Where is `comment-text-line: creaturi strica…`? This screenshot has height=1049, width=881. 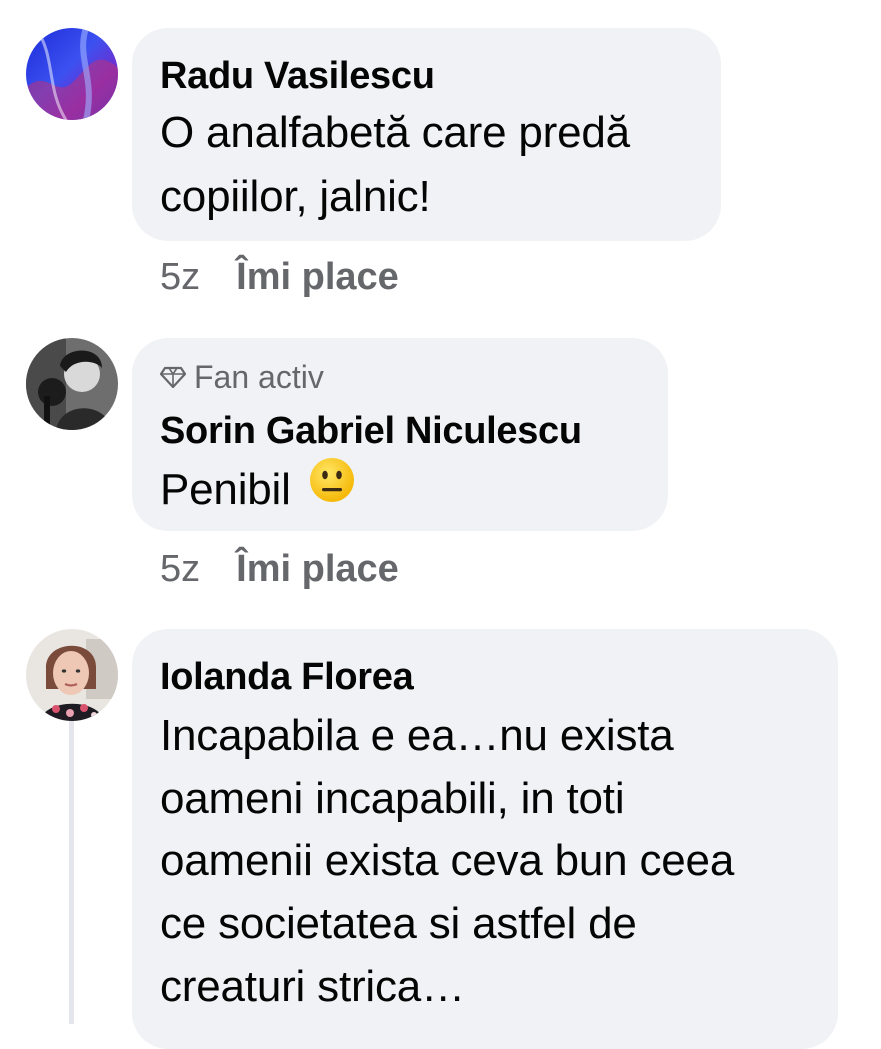
comment-text-line: creaturi strica… is located at coordinates (312, 986).